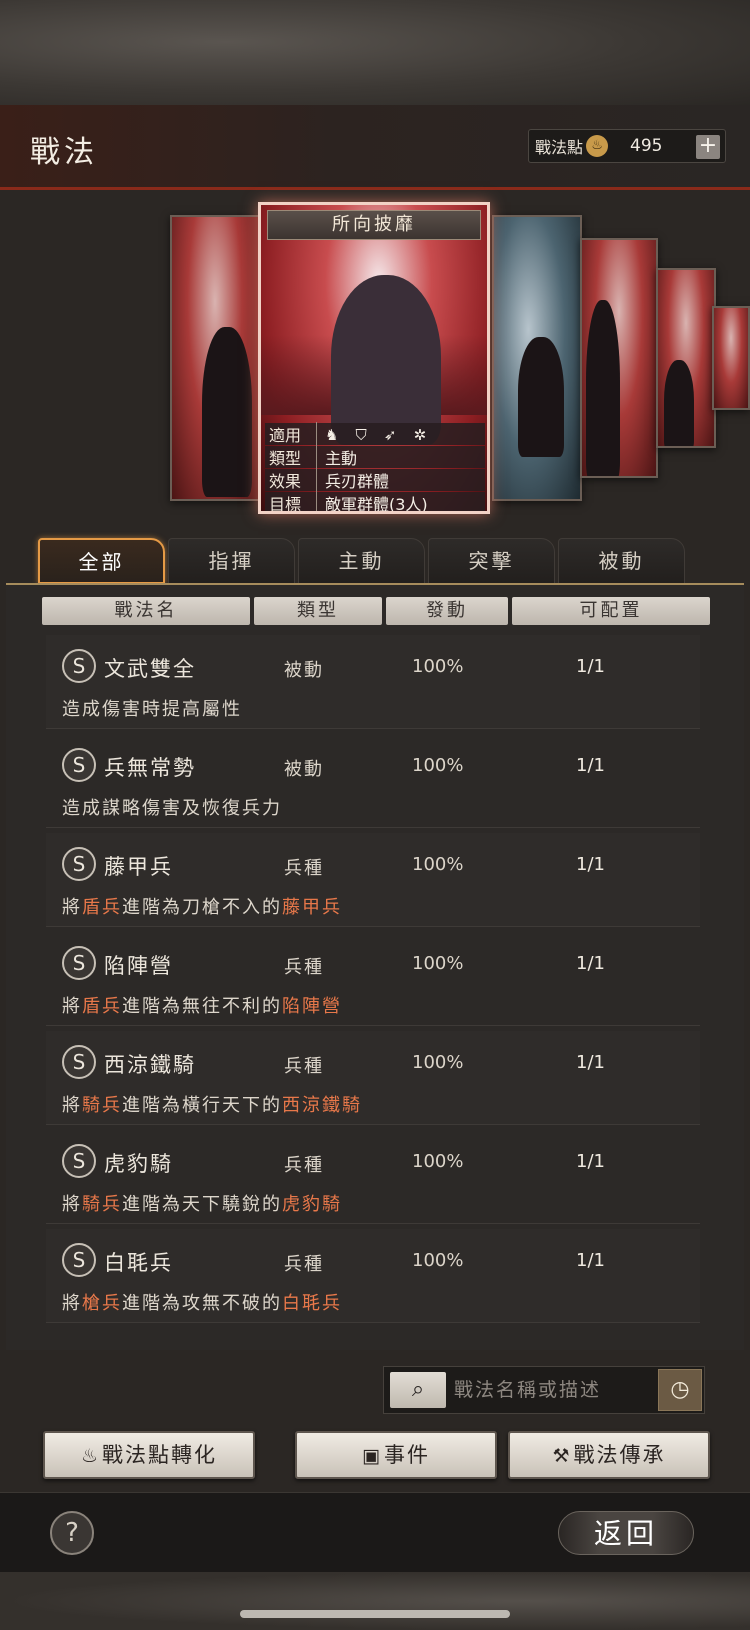  I want to click on page-title: 戰法, so click(64, 152).